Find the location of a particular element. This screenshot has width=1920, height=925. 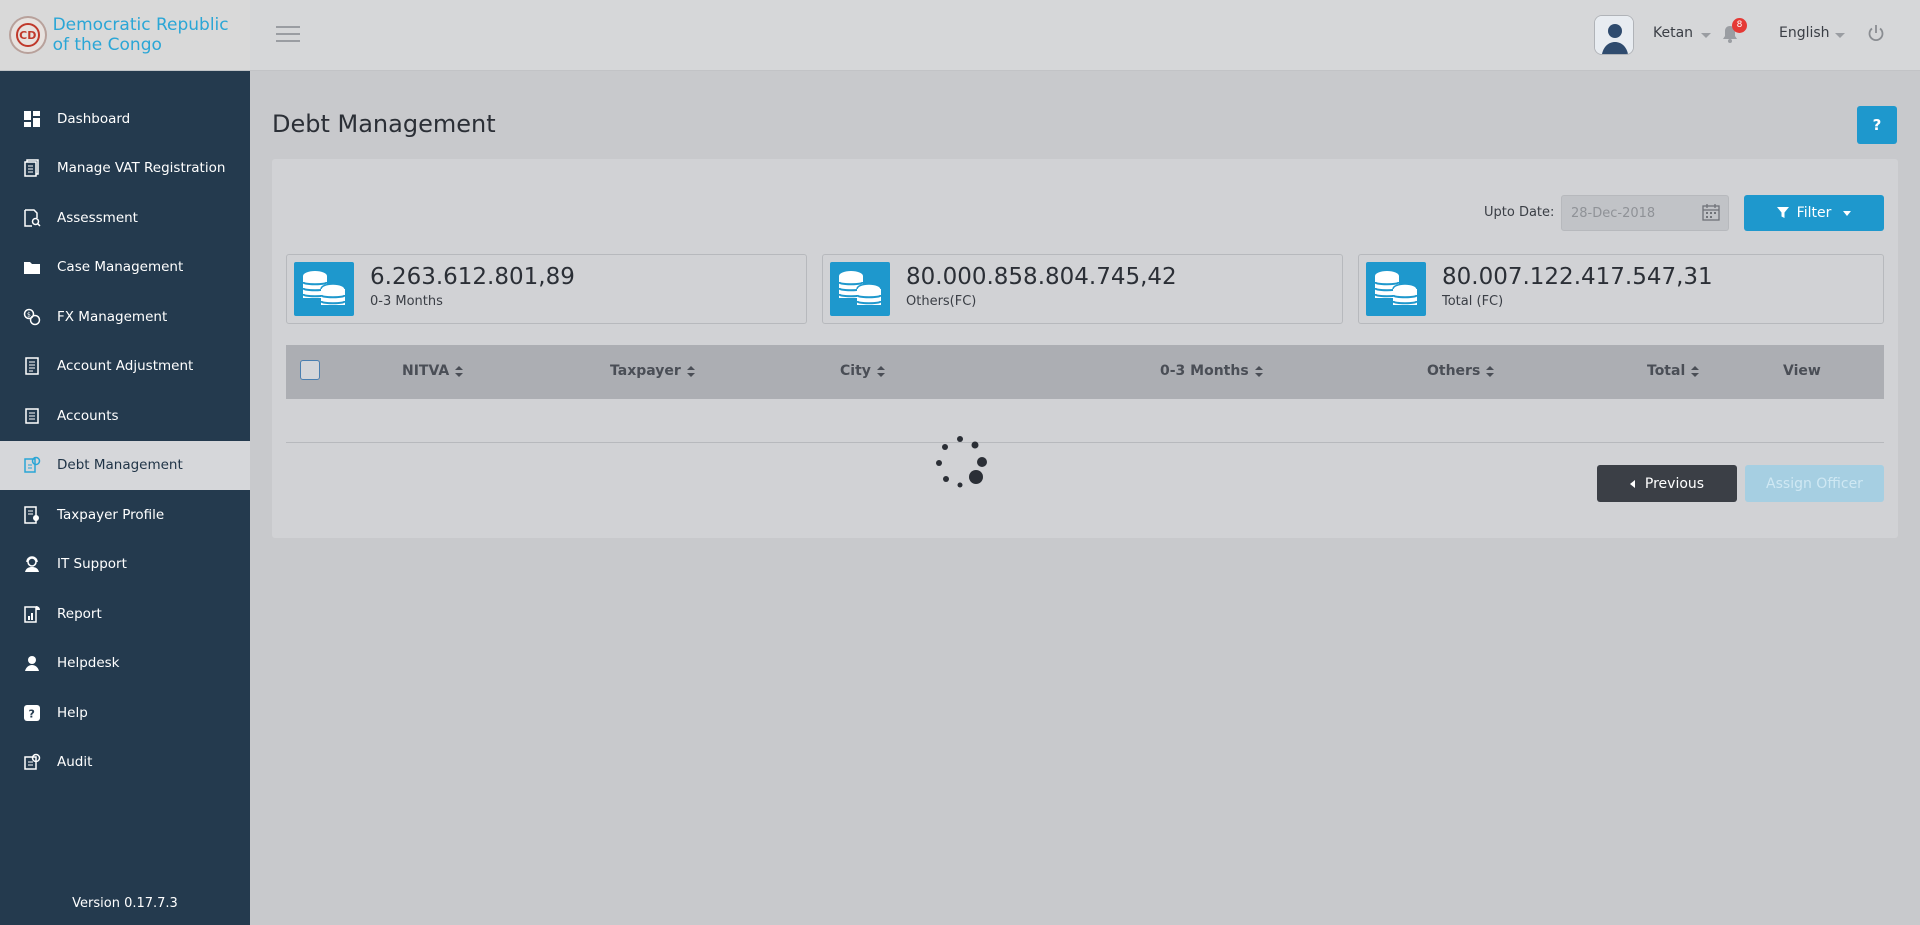

stat-box-0-3-months: 6.263.612.801,89 0-3 Months is located at coordinates (546, 289).